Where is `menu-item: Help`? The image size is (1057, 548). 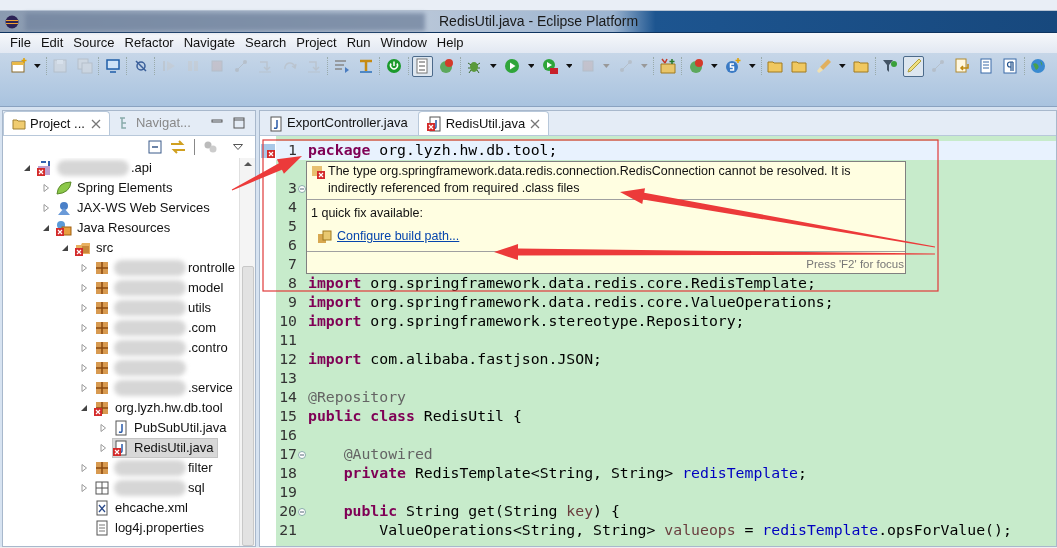 menu-item: Help is located at coordinates (450, 43).